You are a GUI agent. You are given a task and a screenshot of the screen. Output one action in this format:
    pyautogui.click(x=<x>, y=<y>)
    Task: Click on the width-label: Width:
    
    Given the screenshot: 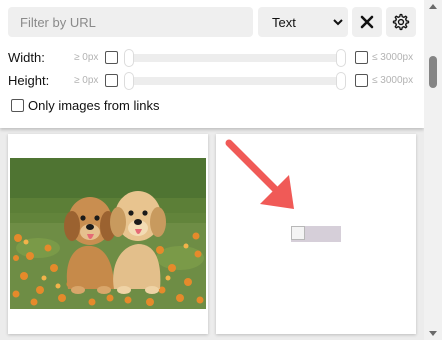 What is the action you would take?
    pyautogui.click(x=26, y=57)
    